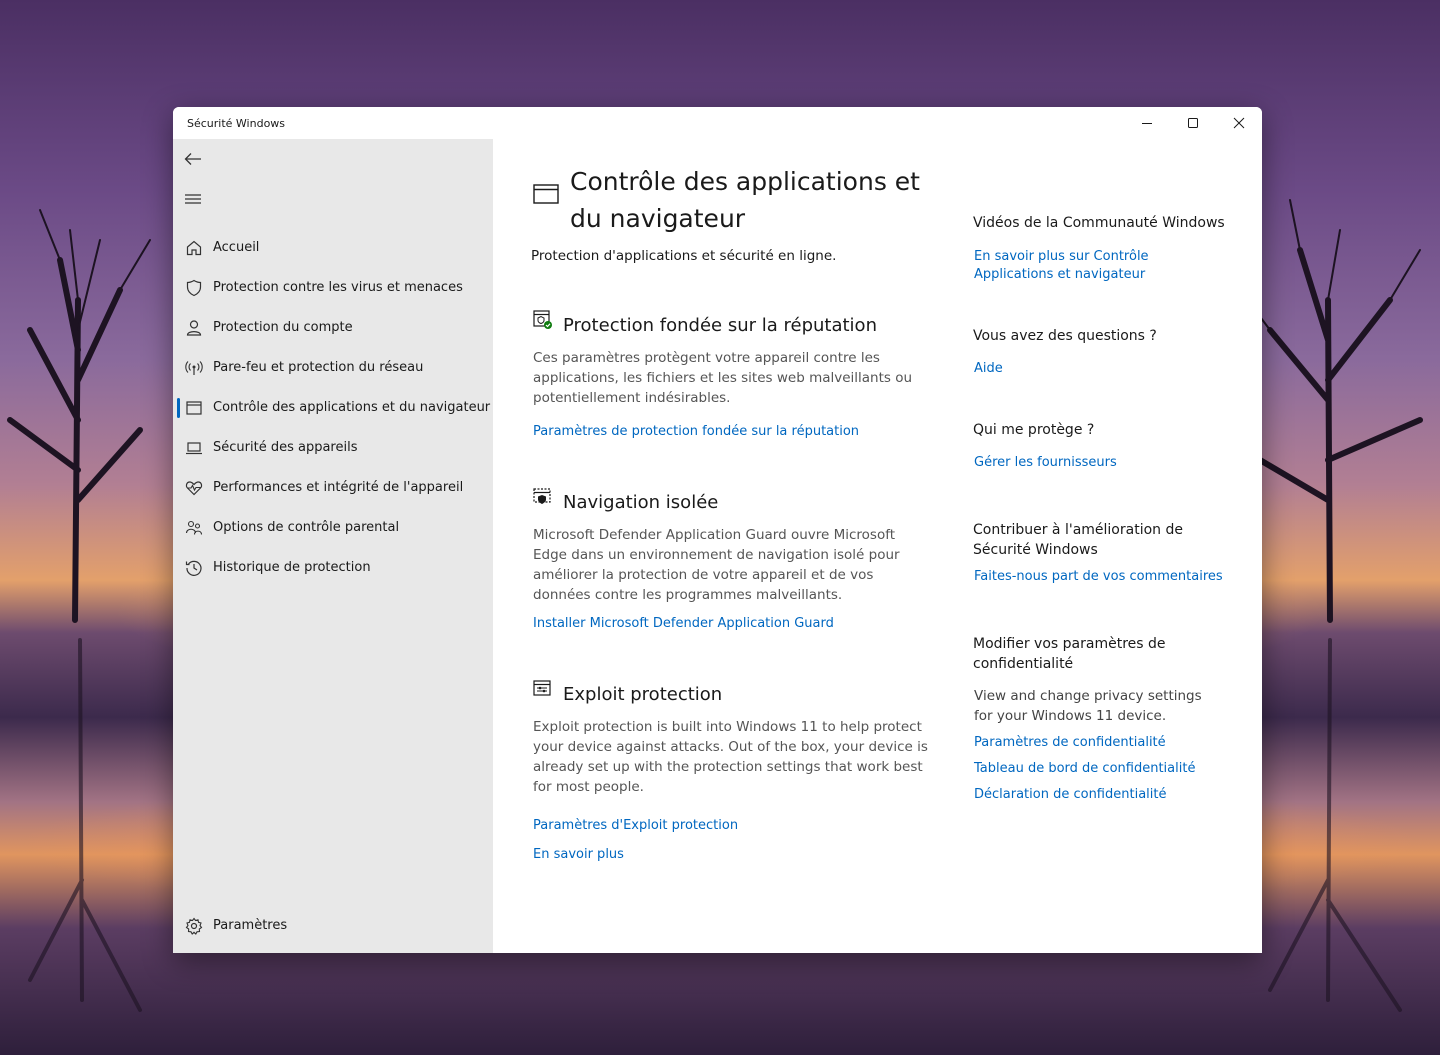 The height and width of the screenshot is (1055, 1440). What do you see at coordinates (542, 496) in the screenshot?
I see `isolated-browsing-icon` at bounding box center [542, 496].